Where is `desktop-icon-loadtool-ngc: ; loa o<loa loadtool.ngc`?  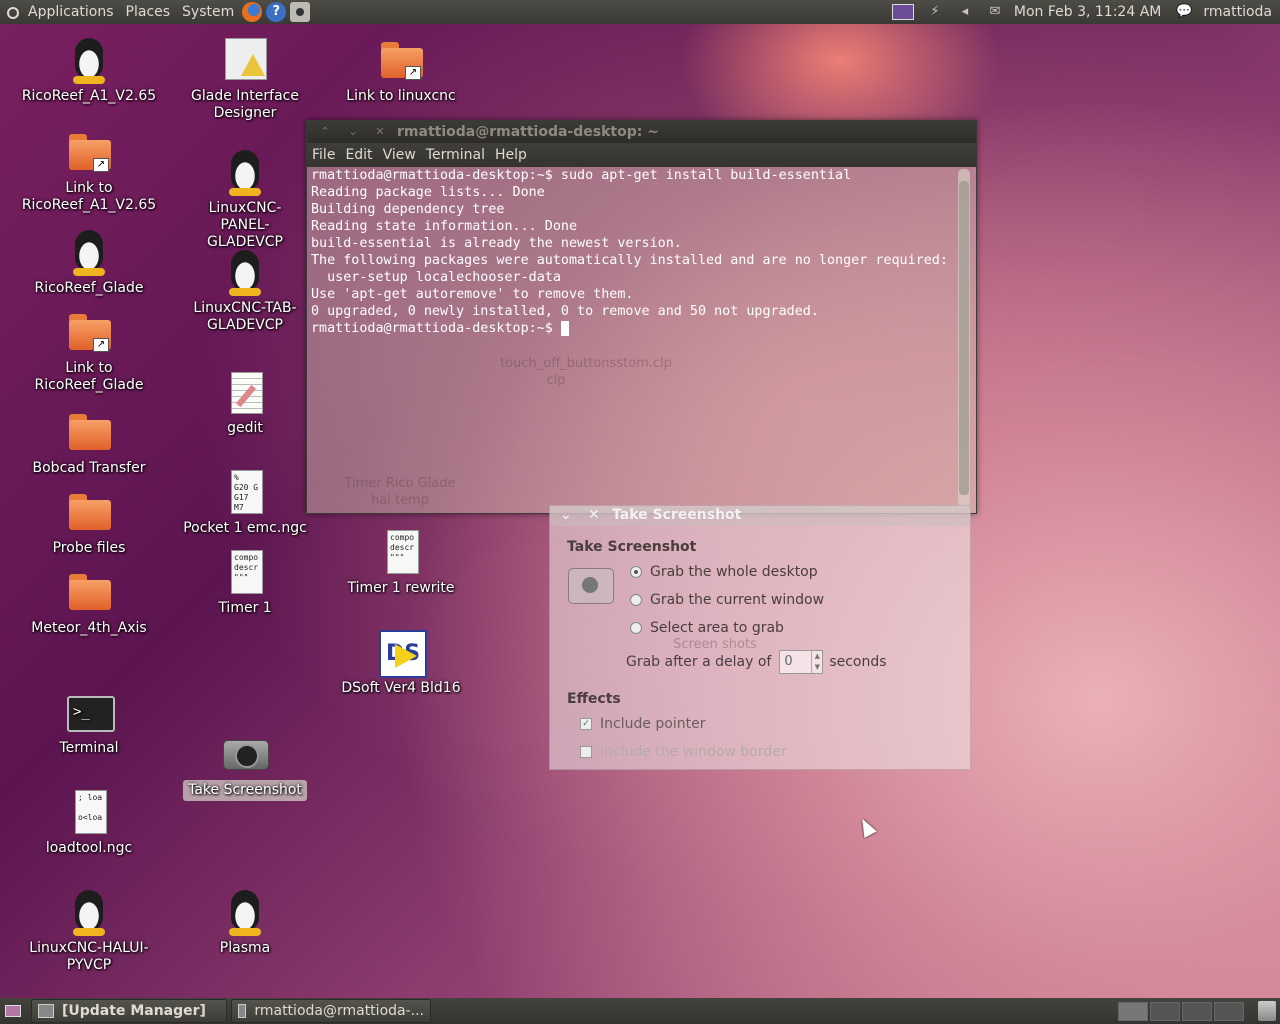
desktop-icon-loadtool-ngc: ; loa o<loa loadtool.ngc is located at coordinates (89, 822).